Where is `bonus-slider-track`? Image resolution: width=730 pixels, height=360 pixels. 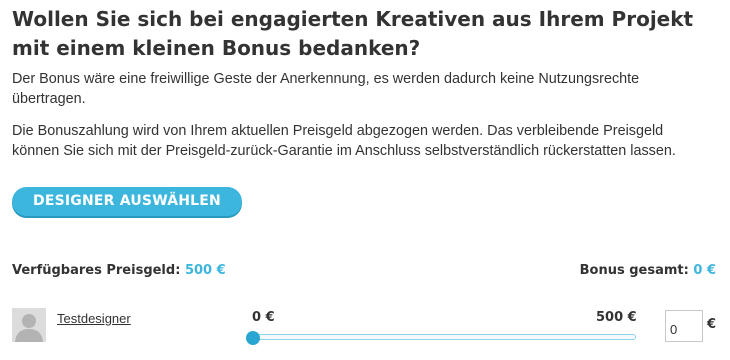
bonus-slider-track is located at coordinates (443, 337).